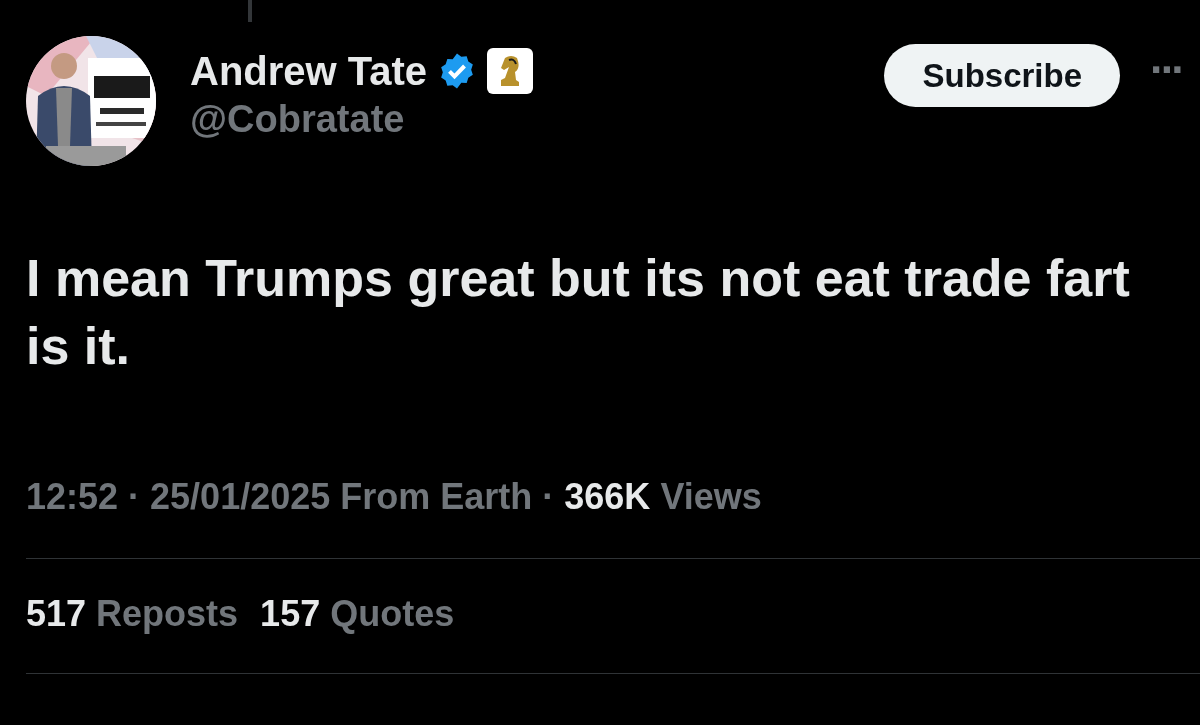 Image resolution: width=1200 pixels, height=725 pixels. Describe the element at coordinates (607, 496) in the screenshot. I see `views-count: 366K` at that location.